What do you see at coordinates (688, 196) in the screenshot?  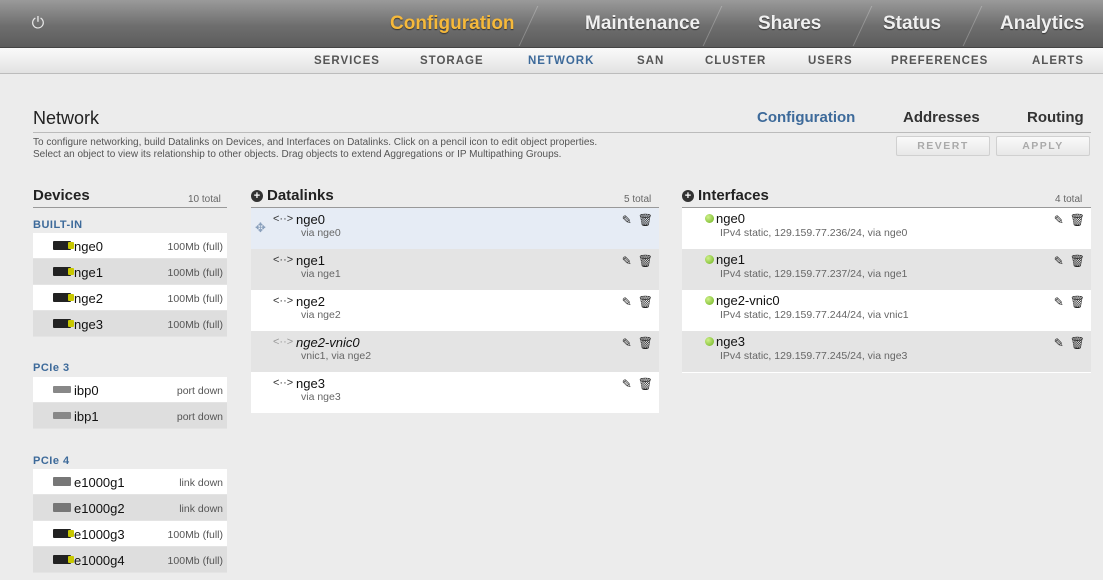 I see `add-interface-icon: +` at bounding box center [688, 196].